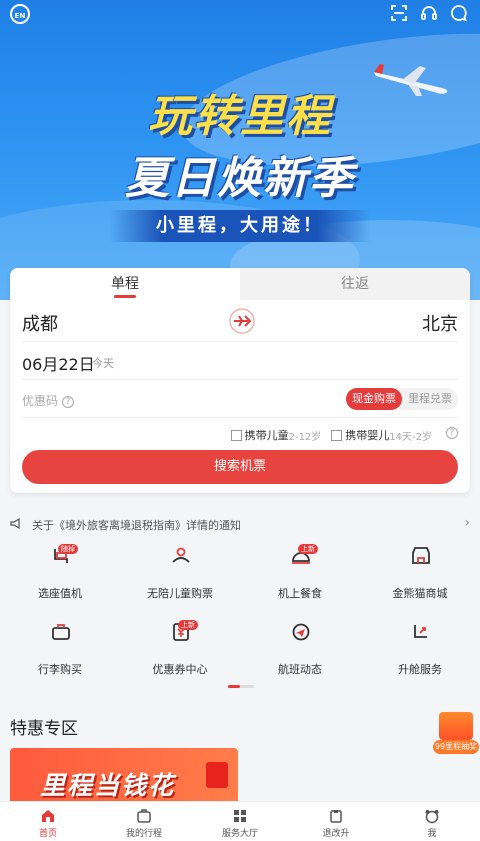 Image resolution: width=480 pixels, height=841 pixels. I want to click on search-flights-button: 搜索机票, so click(240, 467).